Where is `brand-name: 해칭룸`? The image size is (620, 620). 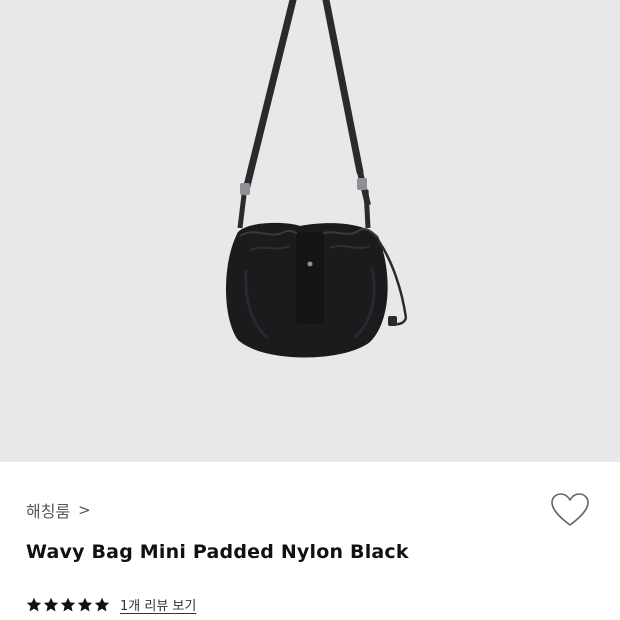 brand-name: 해칭룸 is located at coordinates (48, 511).